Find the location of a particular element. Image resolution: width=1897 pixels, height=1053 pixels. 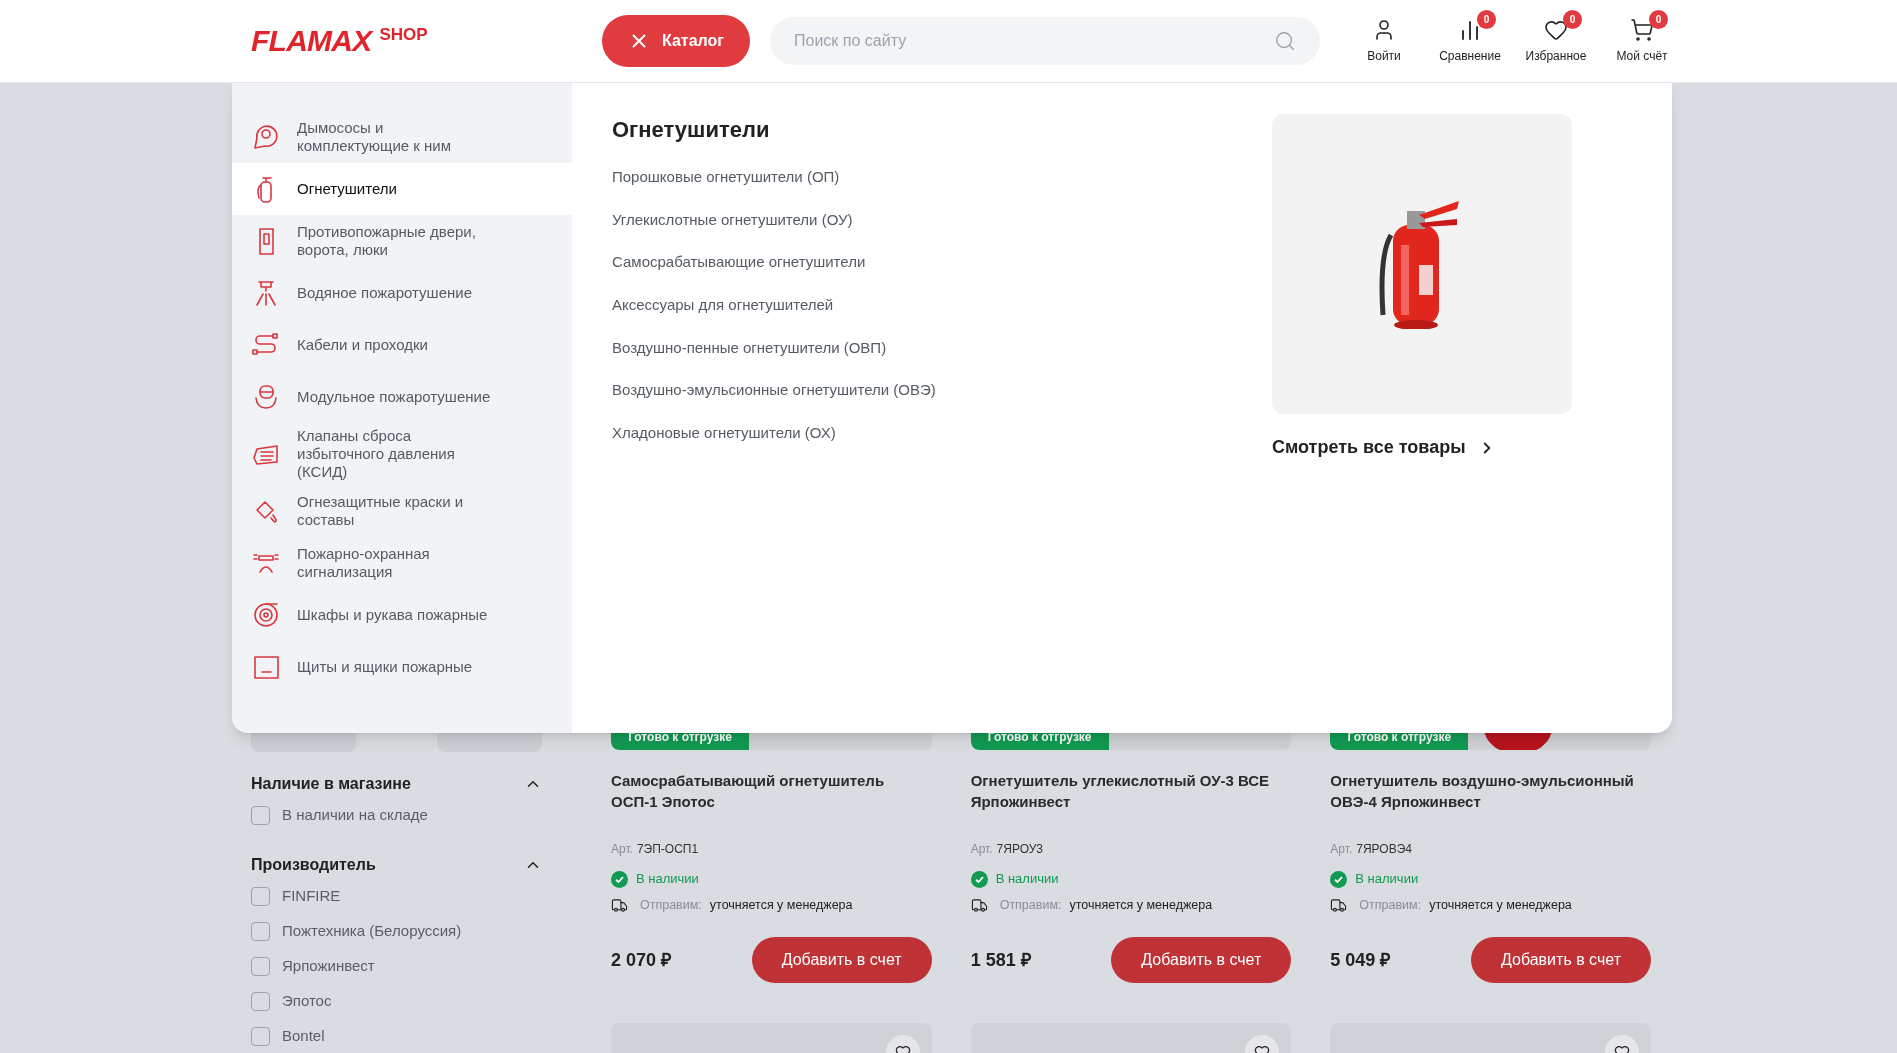

product-price: 2 070 ₽ is located at coordinates (641, 960).